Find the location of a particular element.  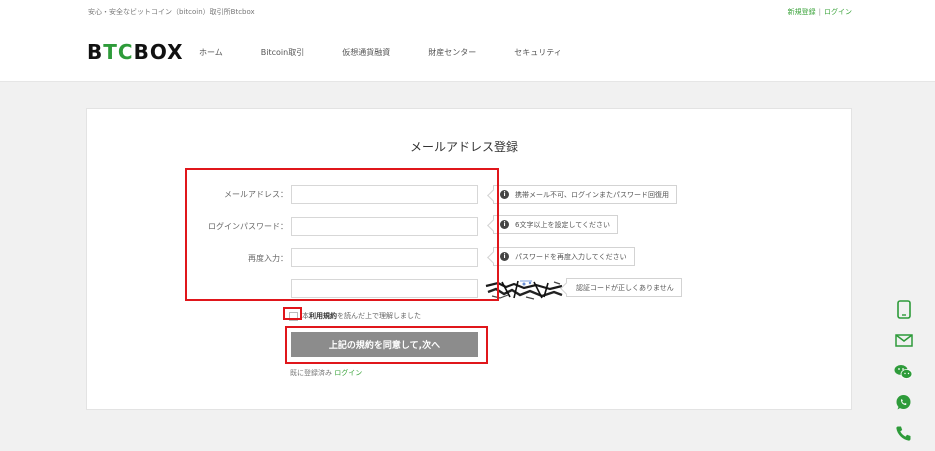

password-input is located at coordinates (384, 230).